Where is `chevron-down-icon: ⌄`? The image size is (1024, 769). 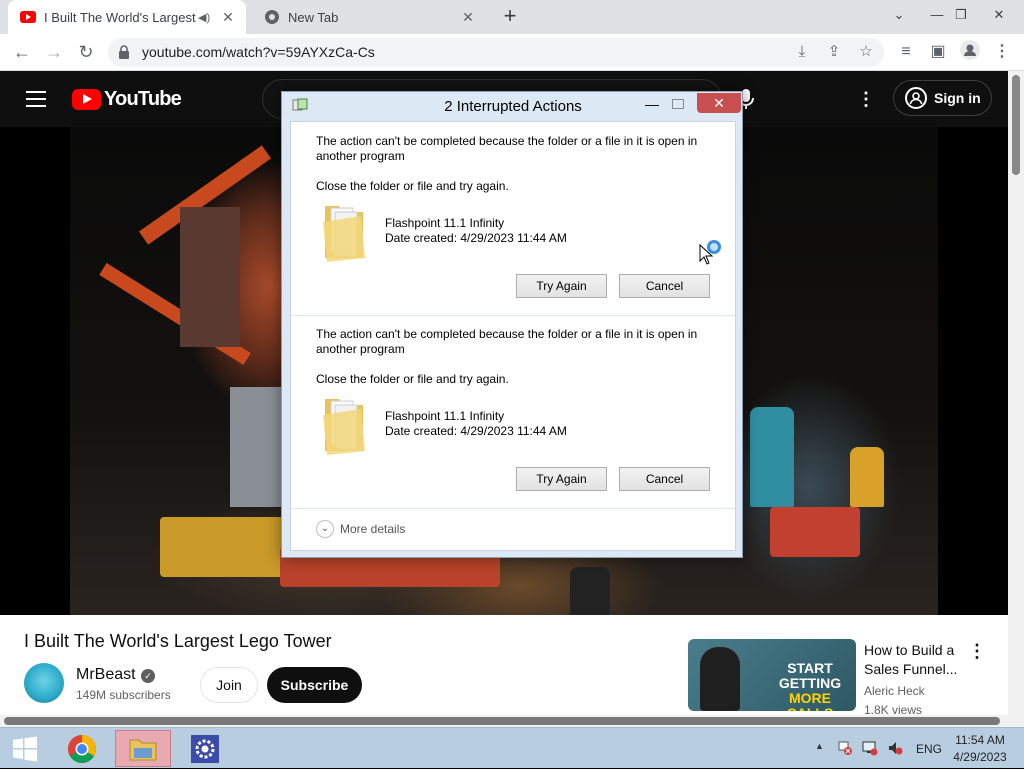
chevron-down-icon: ⌄ is located at coordinates (325, 529).